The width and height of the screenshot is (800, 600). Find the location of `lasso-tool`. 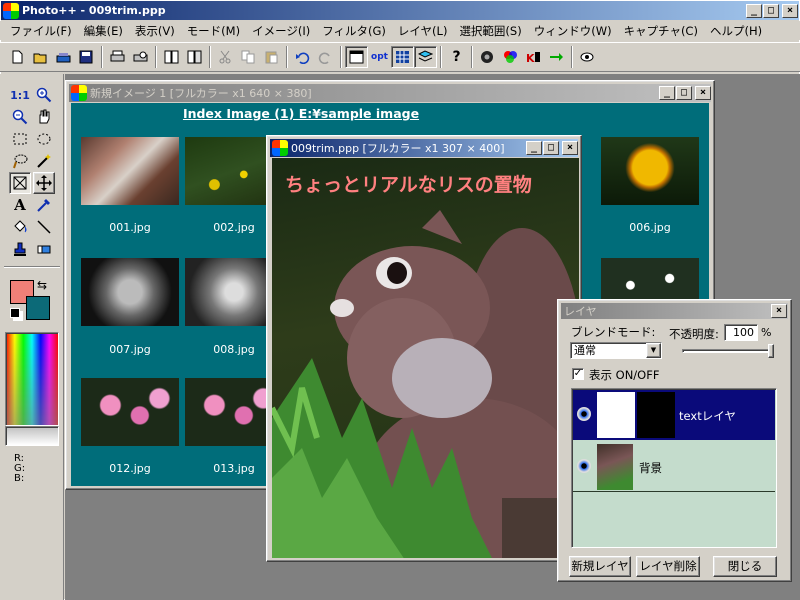

lasso-tool is located at coordinates (20, 161).